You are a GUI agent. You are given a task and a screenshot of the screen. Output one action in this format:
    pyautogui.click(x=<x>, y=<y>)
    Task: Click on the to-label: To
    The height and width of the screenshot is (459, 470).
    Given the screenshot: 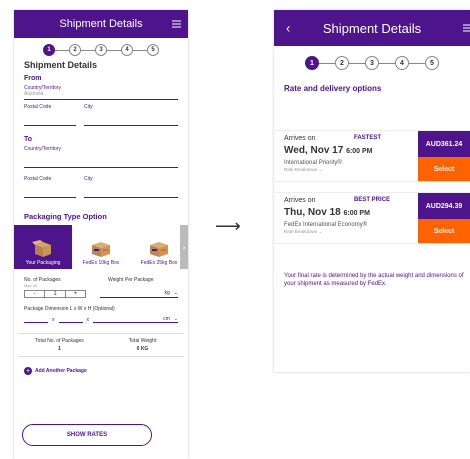 What is the action you would take?
    pyautogui.click(x=28, y=139)
    